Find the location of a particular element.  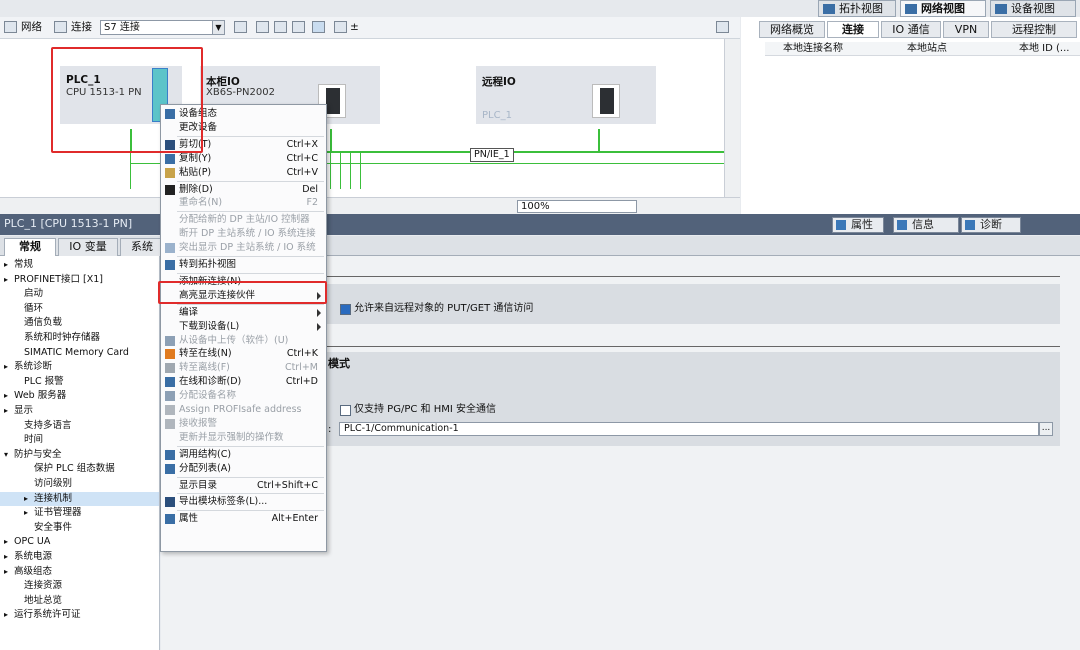

tab-vpn: VPN is located at coordinates (966, 29).